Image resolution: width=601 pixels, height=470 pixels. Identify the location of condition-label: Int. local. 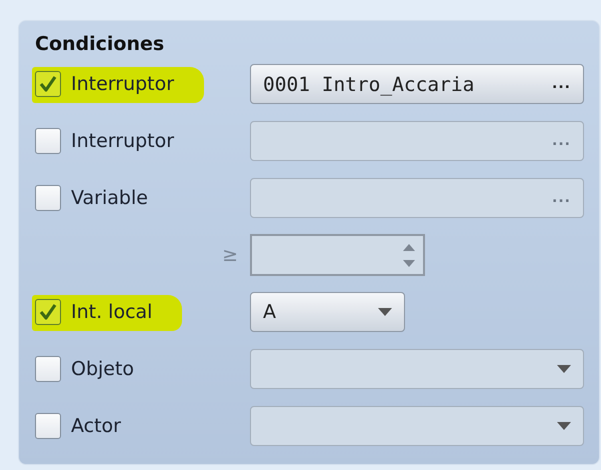
(111, 312).